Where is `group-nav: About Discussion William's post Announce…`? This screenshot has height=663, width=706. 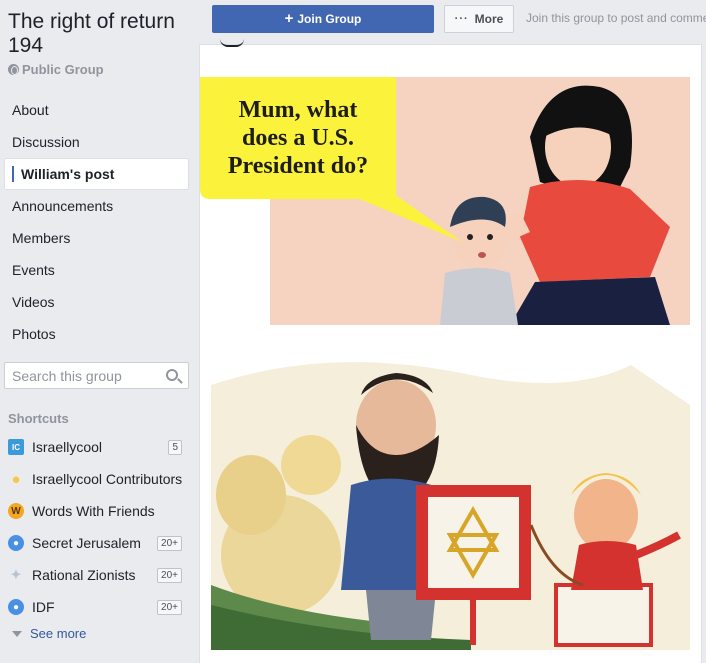 group-nav: About Discussion William's post Announce… is located at coordinates (96, 222).